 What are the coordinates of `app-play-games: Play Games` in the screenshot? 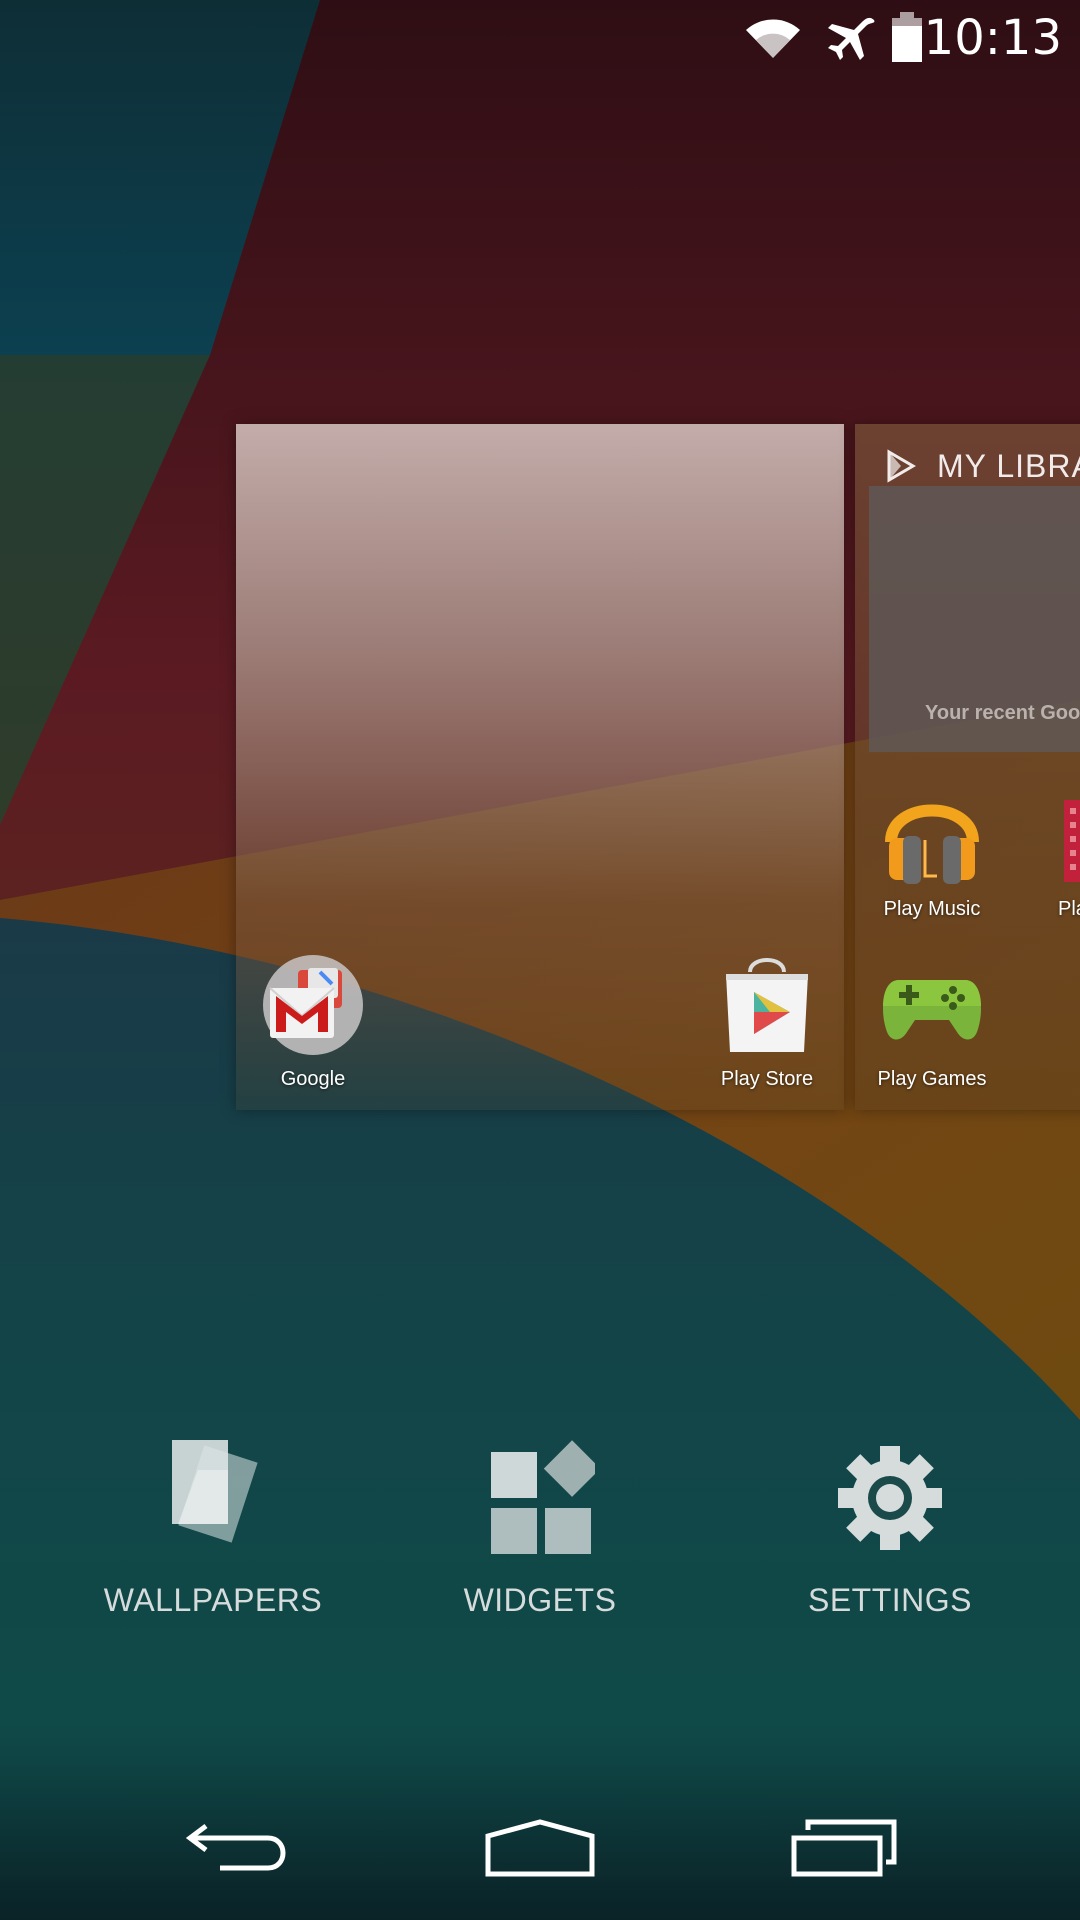 It's located at (932, 1020).